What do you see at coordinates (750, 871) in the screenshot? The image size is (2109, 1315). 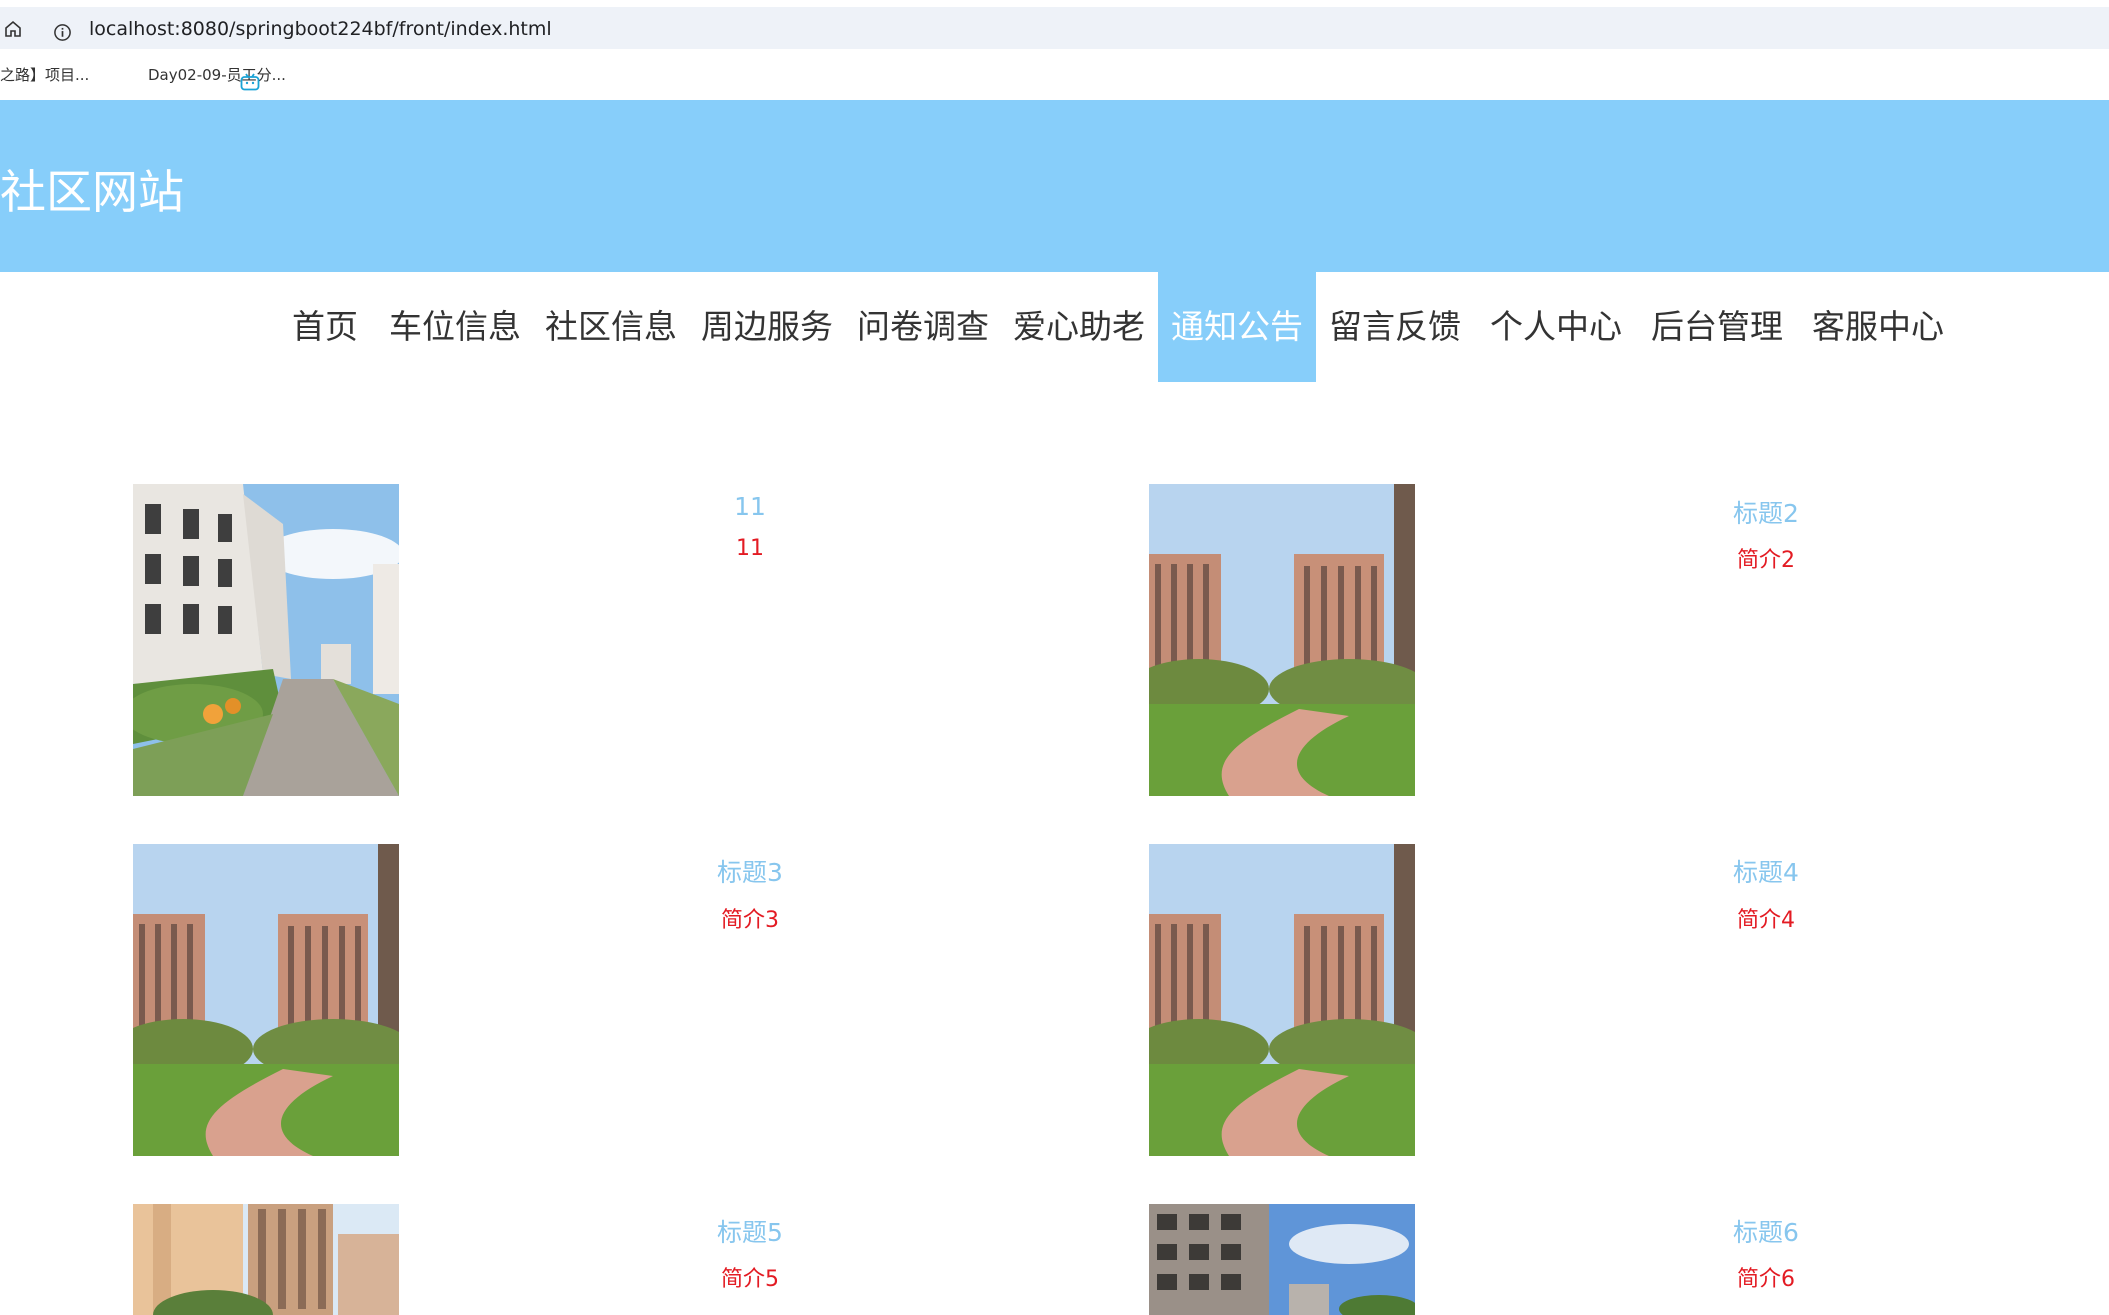 I see `notice-title-3: 标题3` at bounding box center [750, 871].